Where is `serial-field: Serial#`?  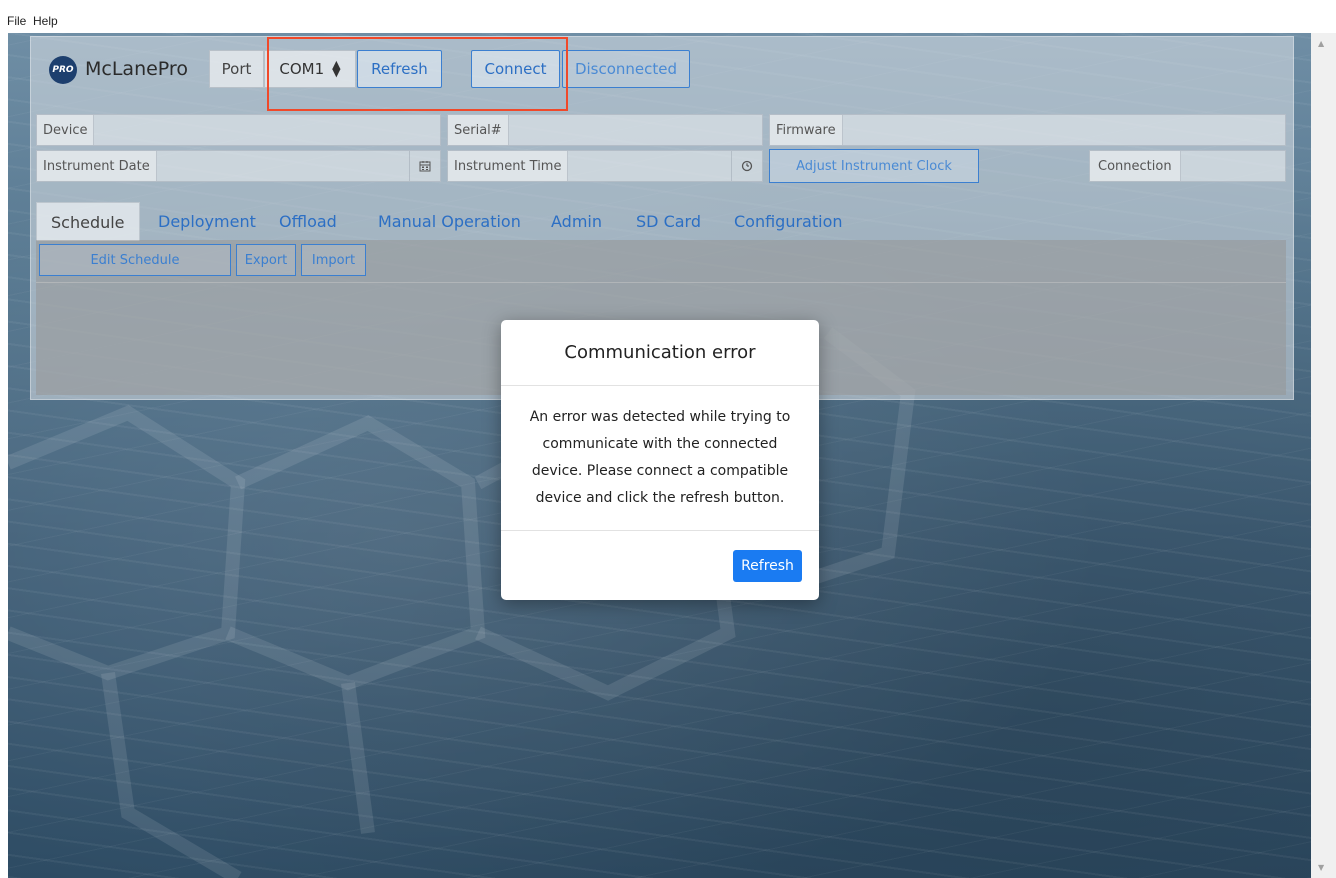
serial-field: Serial# is located at coordinates (605, 130).